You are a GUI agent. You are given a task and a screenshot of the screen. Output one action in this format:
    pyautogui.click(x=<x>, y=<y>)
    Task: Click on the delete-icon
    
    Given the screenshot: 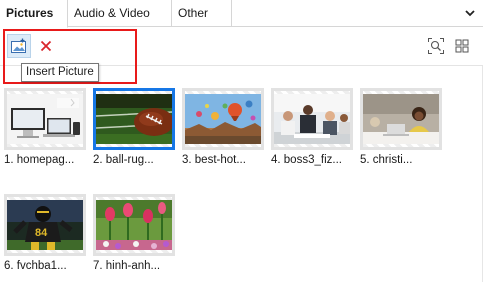 What is the action you would take?
    pyautogui.click(x=46, y=46)
    